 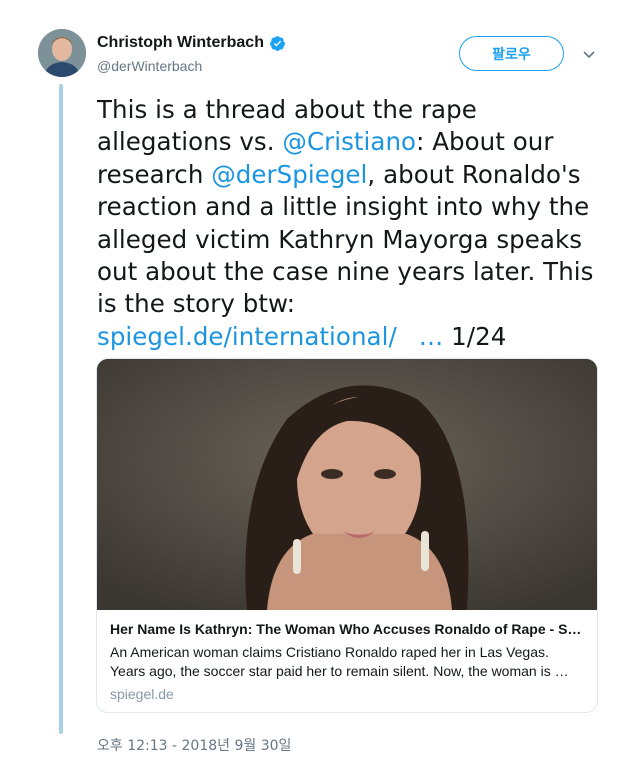 I want to click on tweet-text-segment: alleged victim Kathryn Mayorga speaks, so click(x=340, y=239).